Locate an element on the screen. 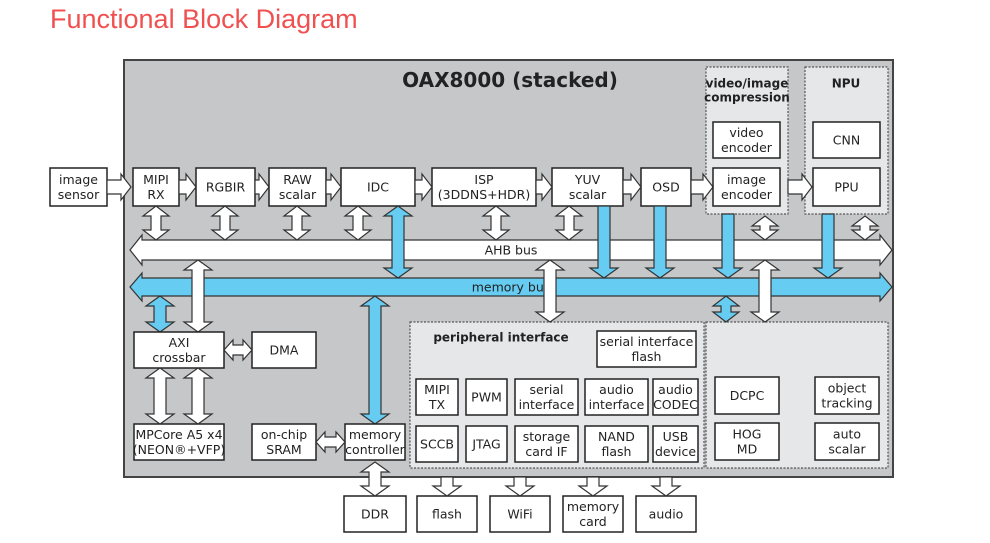 The image size is (990, 543). idc-label: IDC is located at coordinates (378, 187).